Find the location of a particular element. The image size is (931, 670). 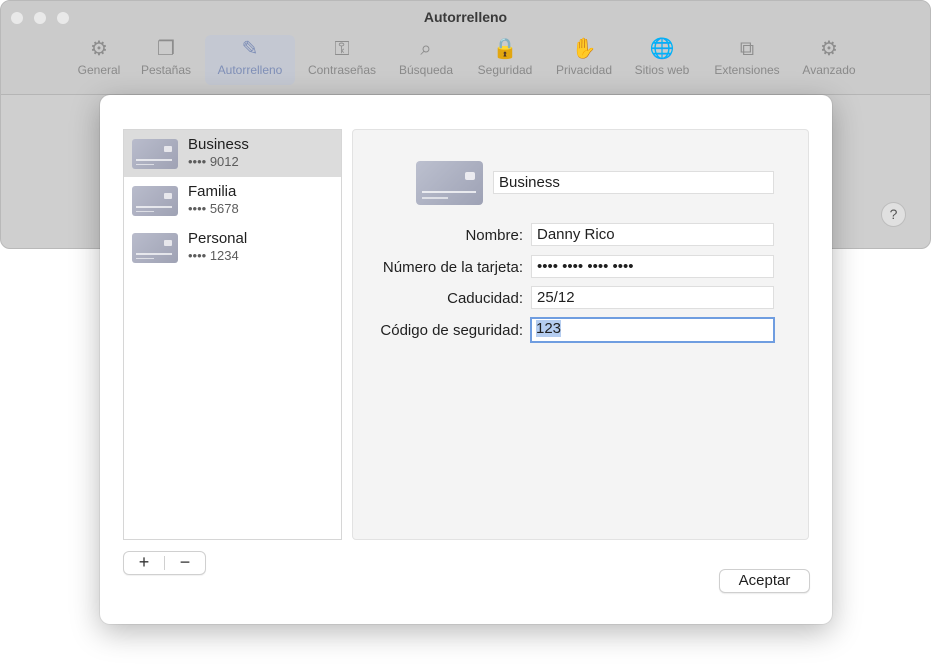

key-icon: ⚿ is located at coordinates (342, 49).